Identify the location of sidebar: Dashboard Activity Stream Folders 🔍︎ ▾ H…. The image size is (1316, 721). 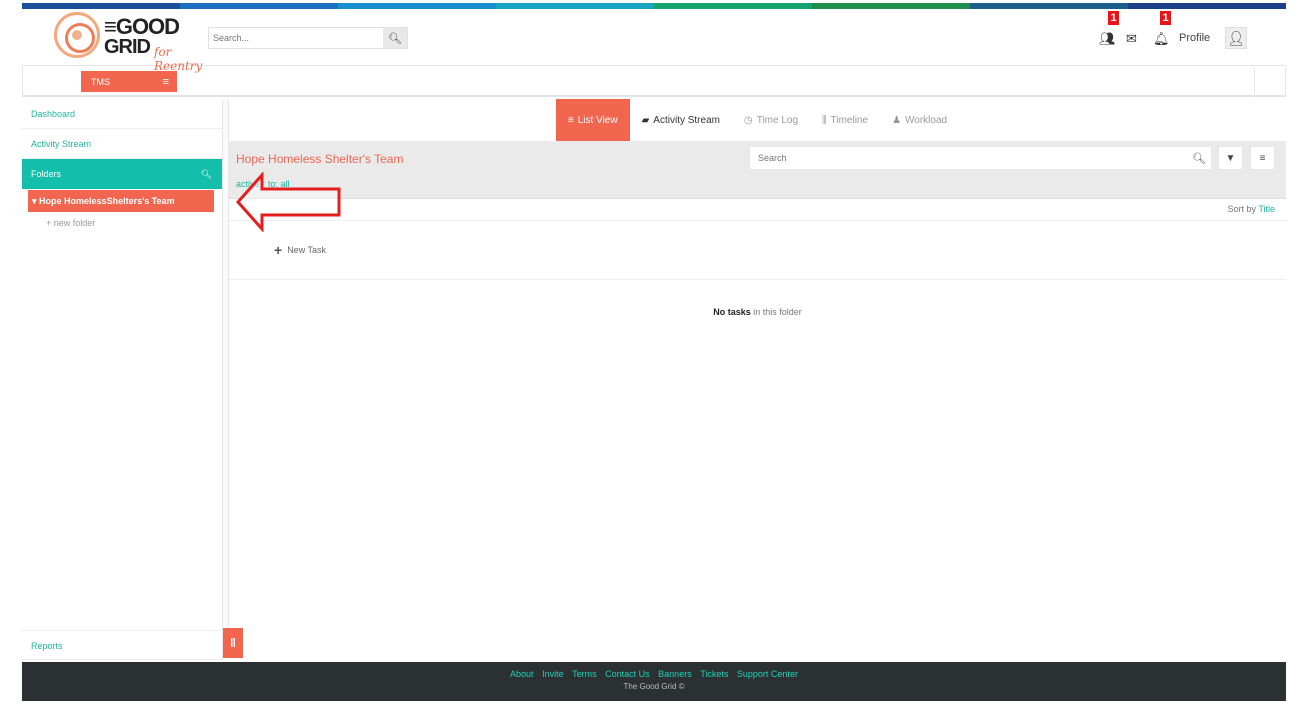
(122, 379).